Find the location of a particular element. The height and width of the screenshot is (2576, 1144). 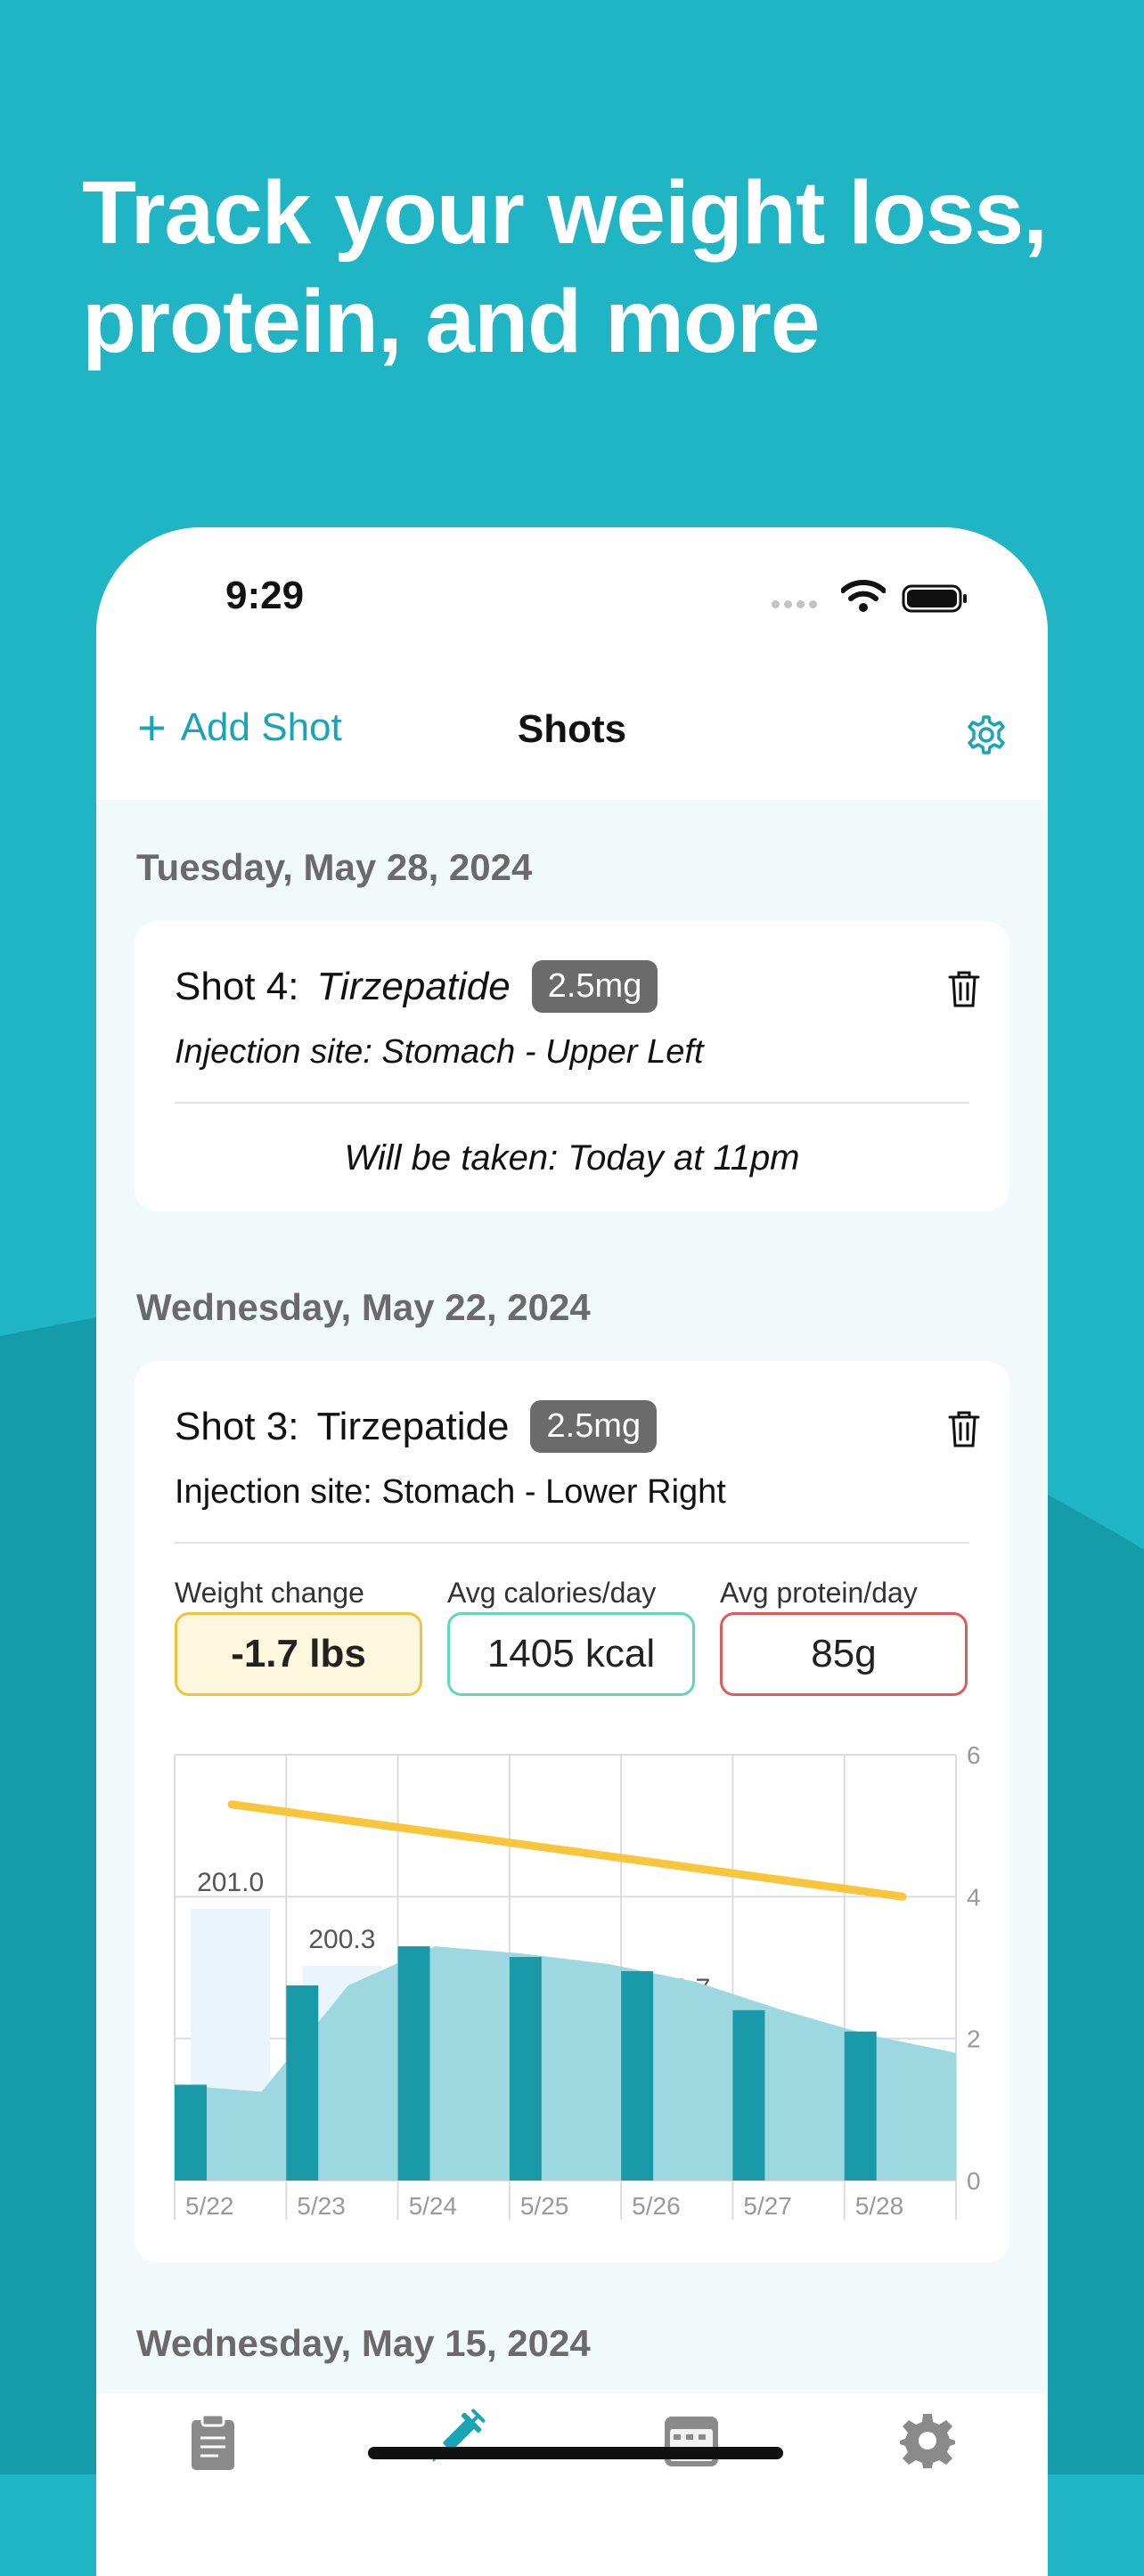

shot-title: Shot 4: Tirzepatide 2.5mg is located at coordinates (416, 987).